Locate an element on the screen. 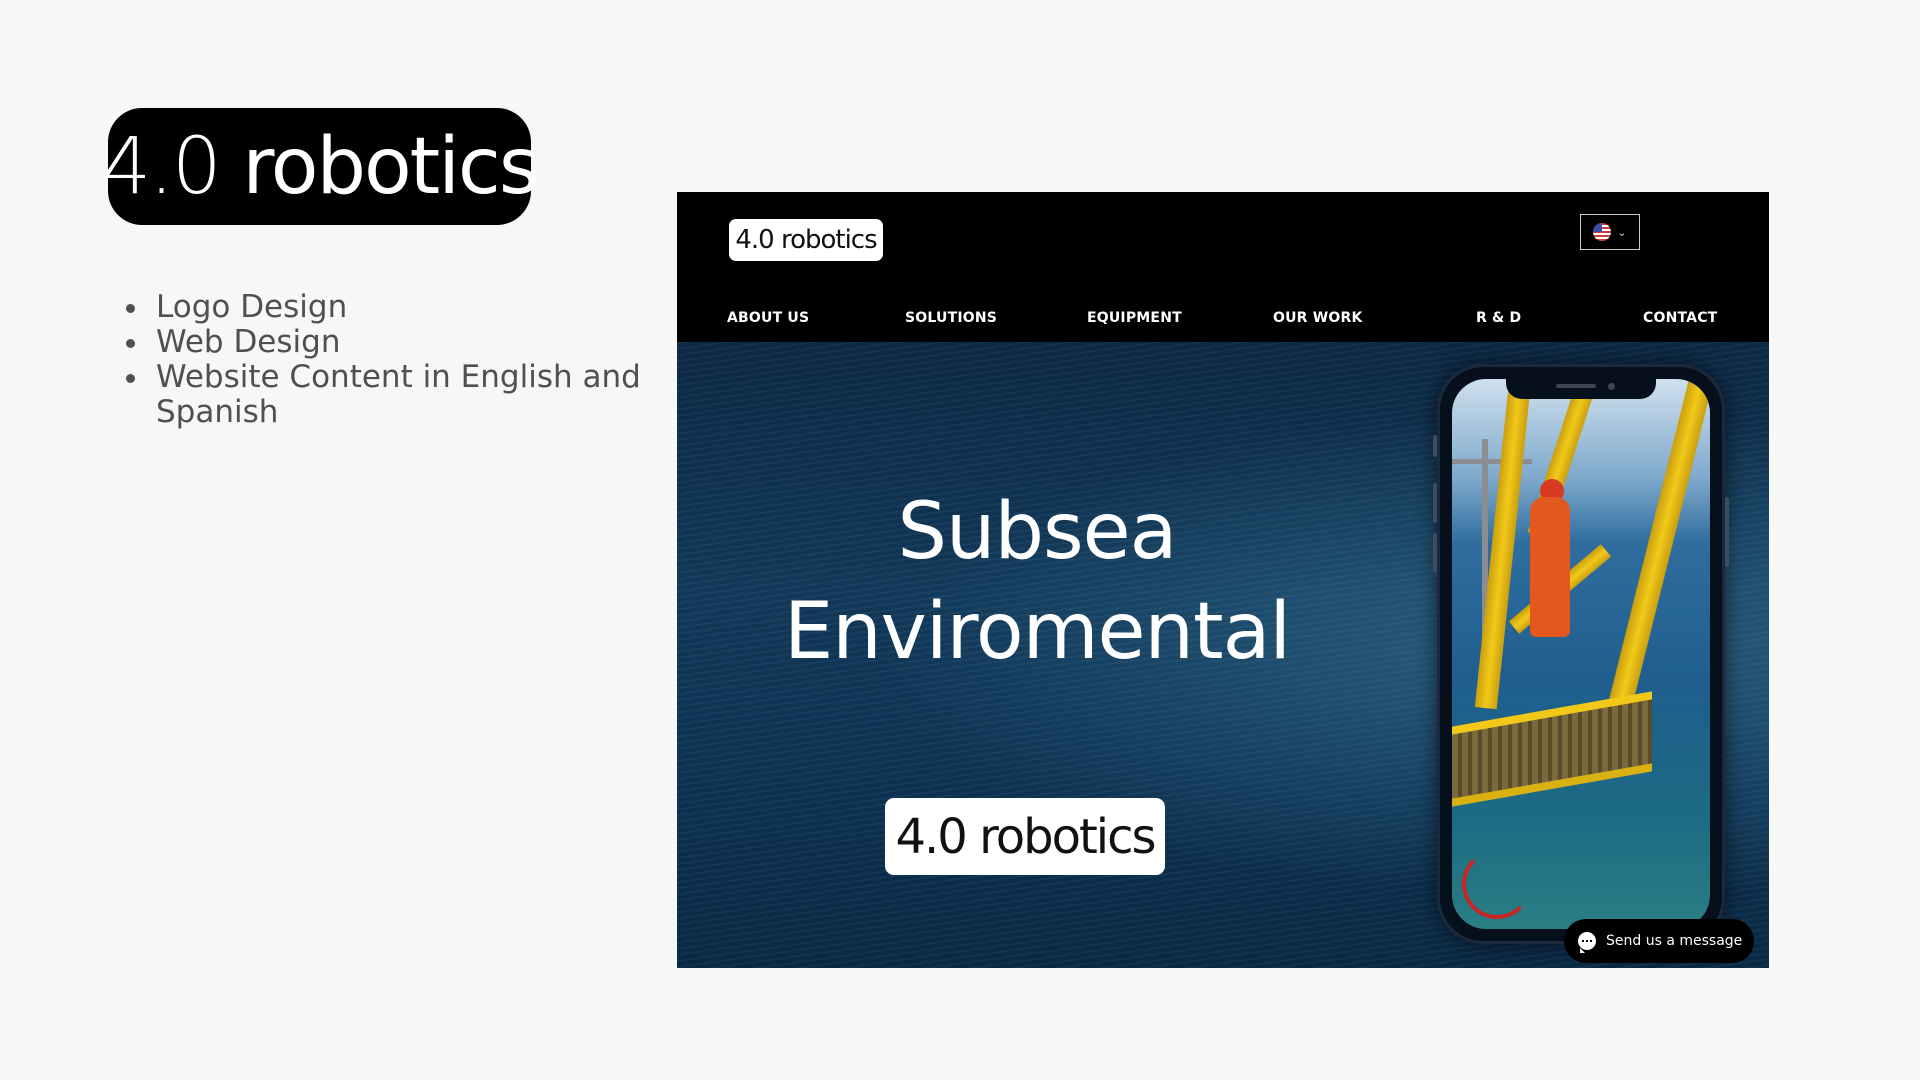 This screenshot has height=1080, width=1920. hero-logo-number: 4.0 is located at coordinates (931, 836).